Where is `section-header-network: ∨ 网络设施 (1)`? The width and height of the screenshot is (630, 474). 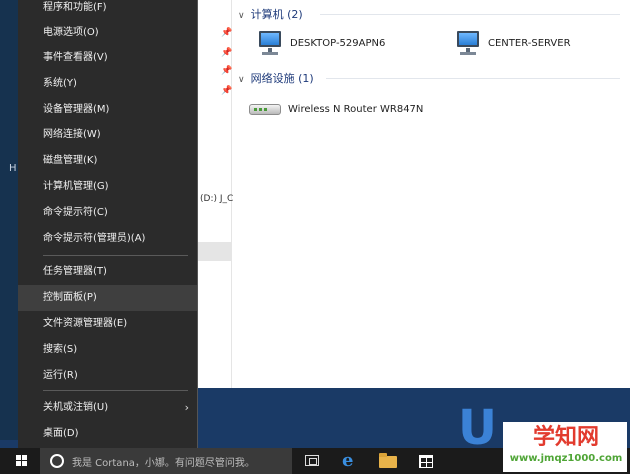 section-header-network: ∨ 网络设施 (1) is located at coordinates (276, 78).